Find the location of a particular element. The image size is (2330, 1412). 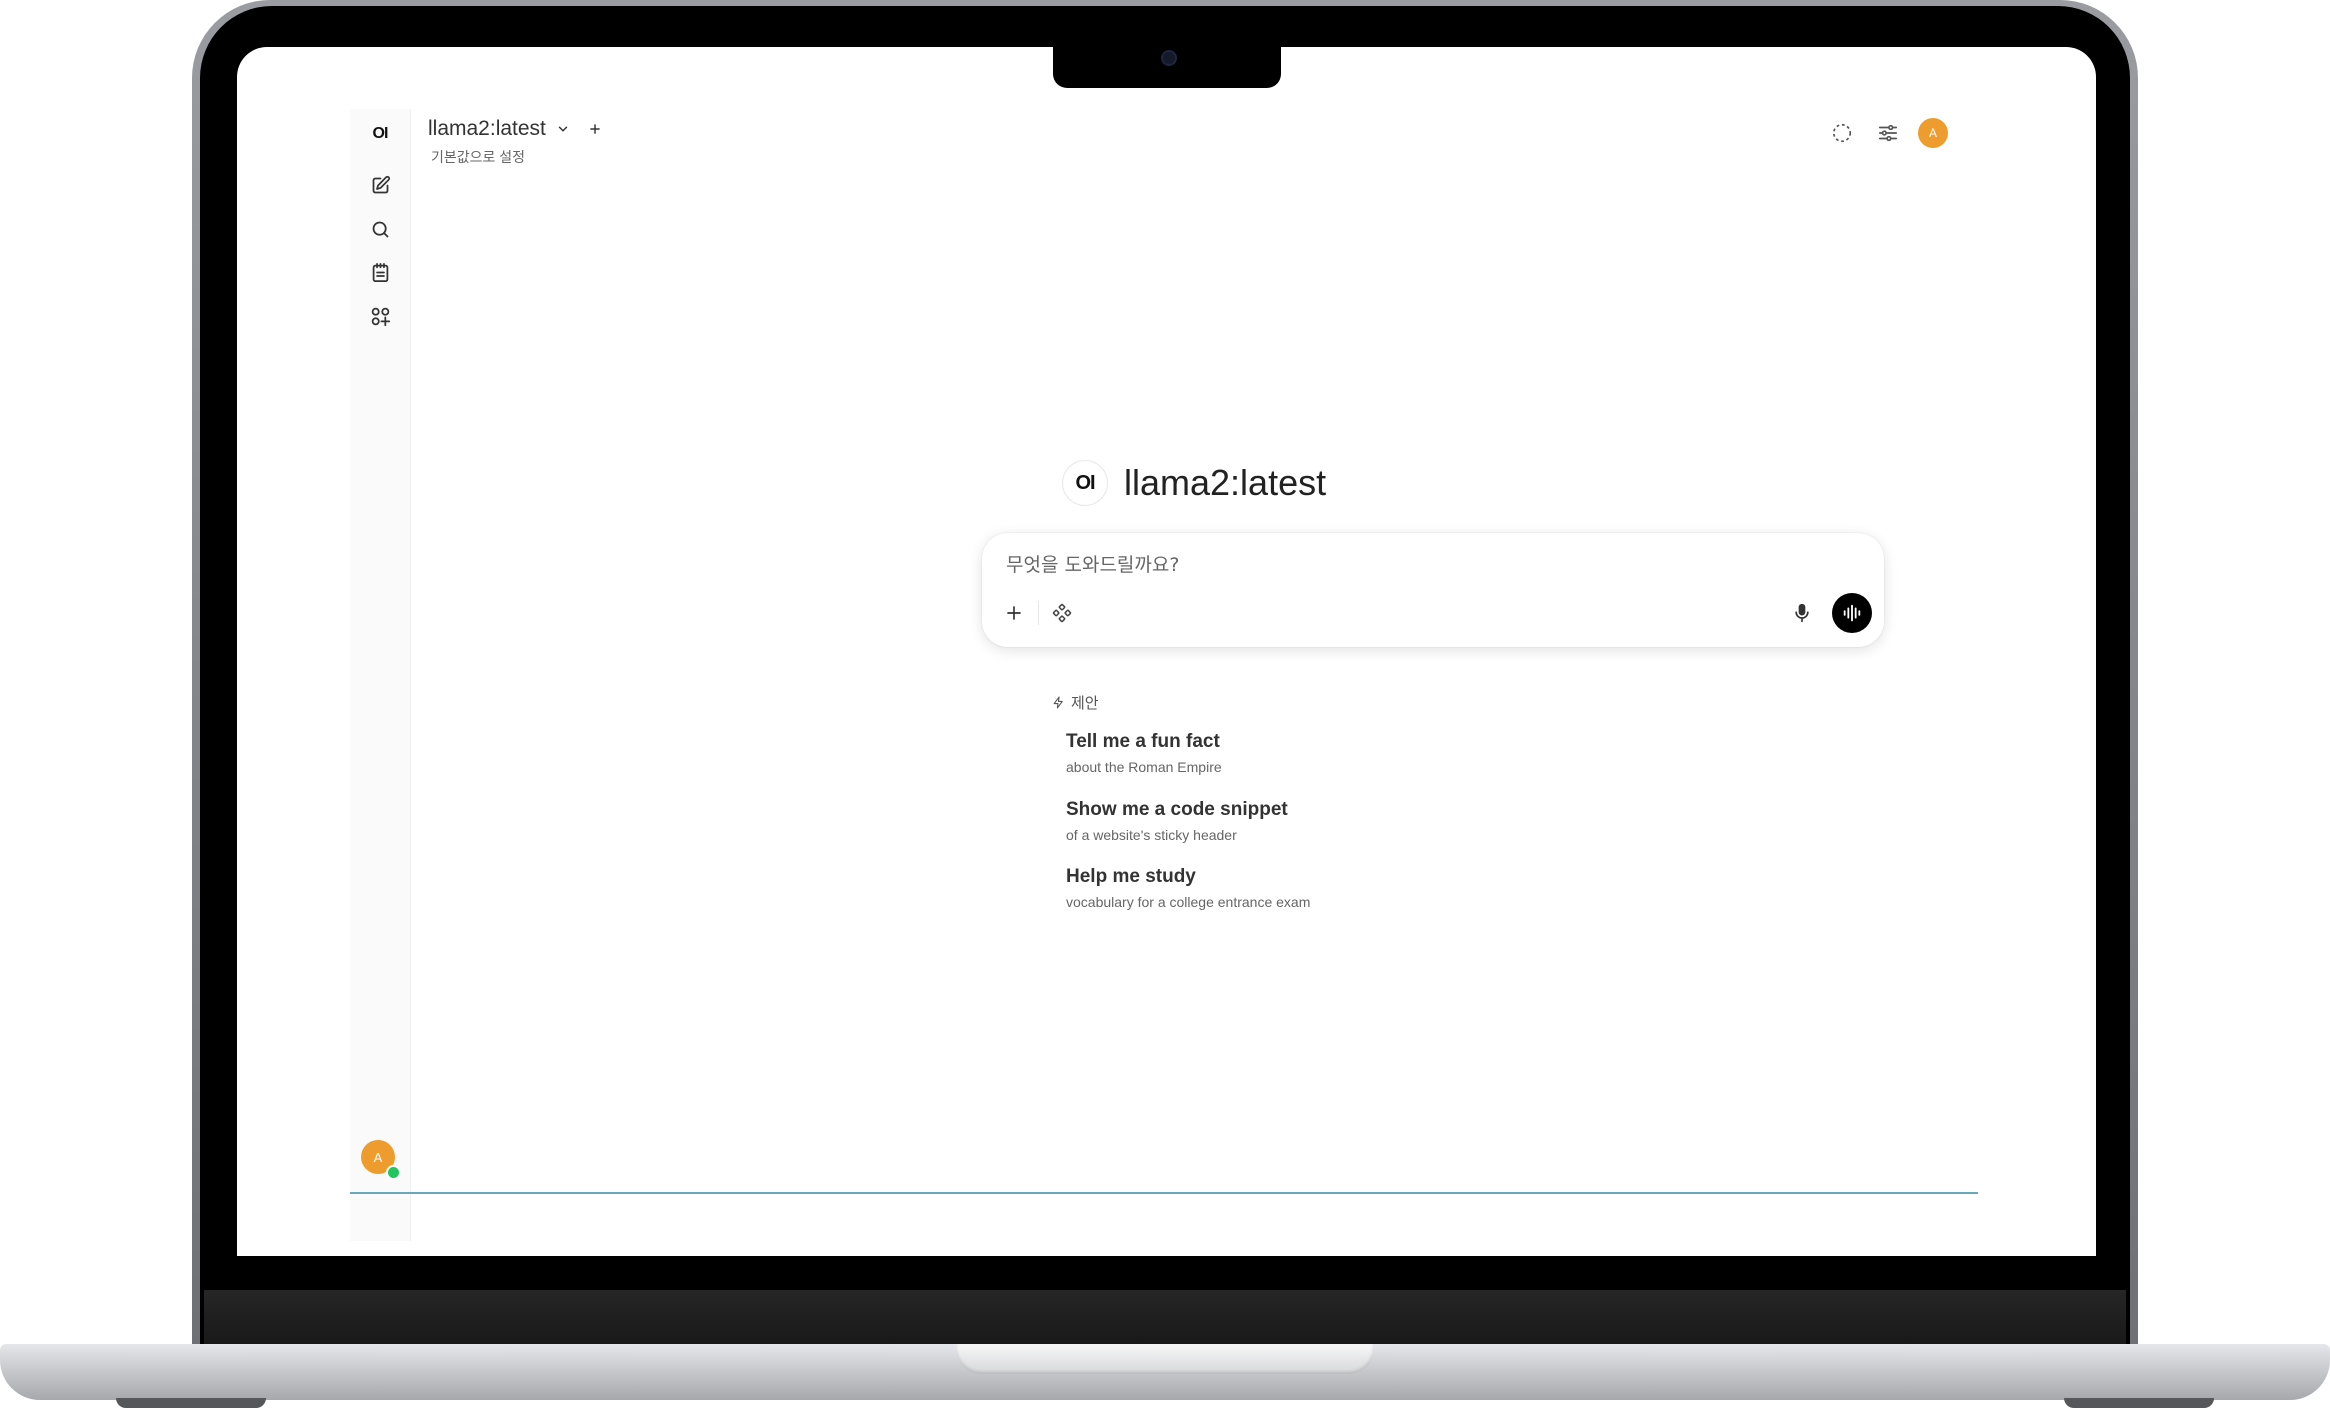

model-hero: OI llama2:latest is located at coordinates (1194, 483).